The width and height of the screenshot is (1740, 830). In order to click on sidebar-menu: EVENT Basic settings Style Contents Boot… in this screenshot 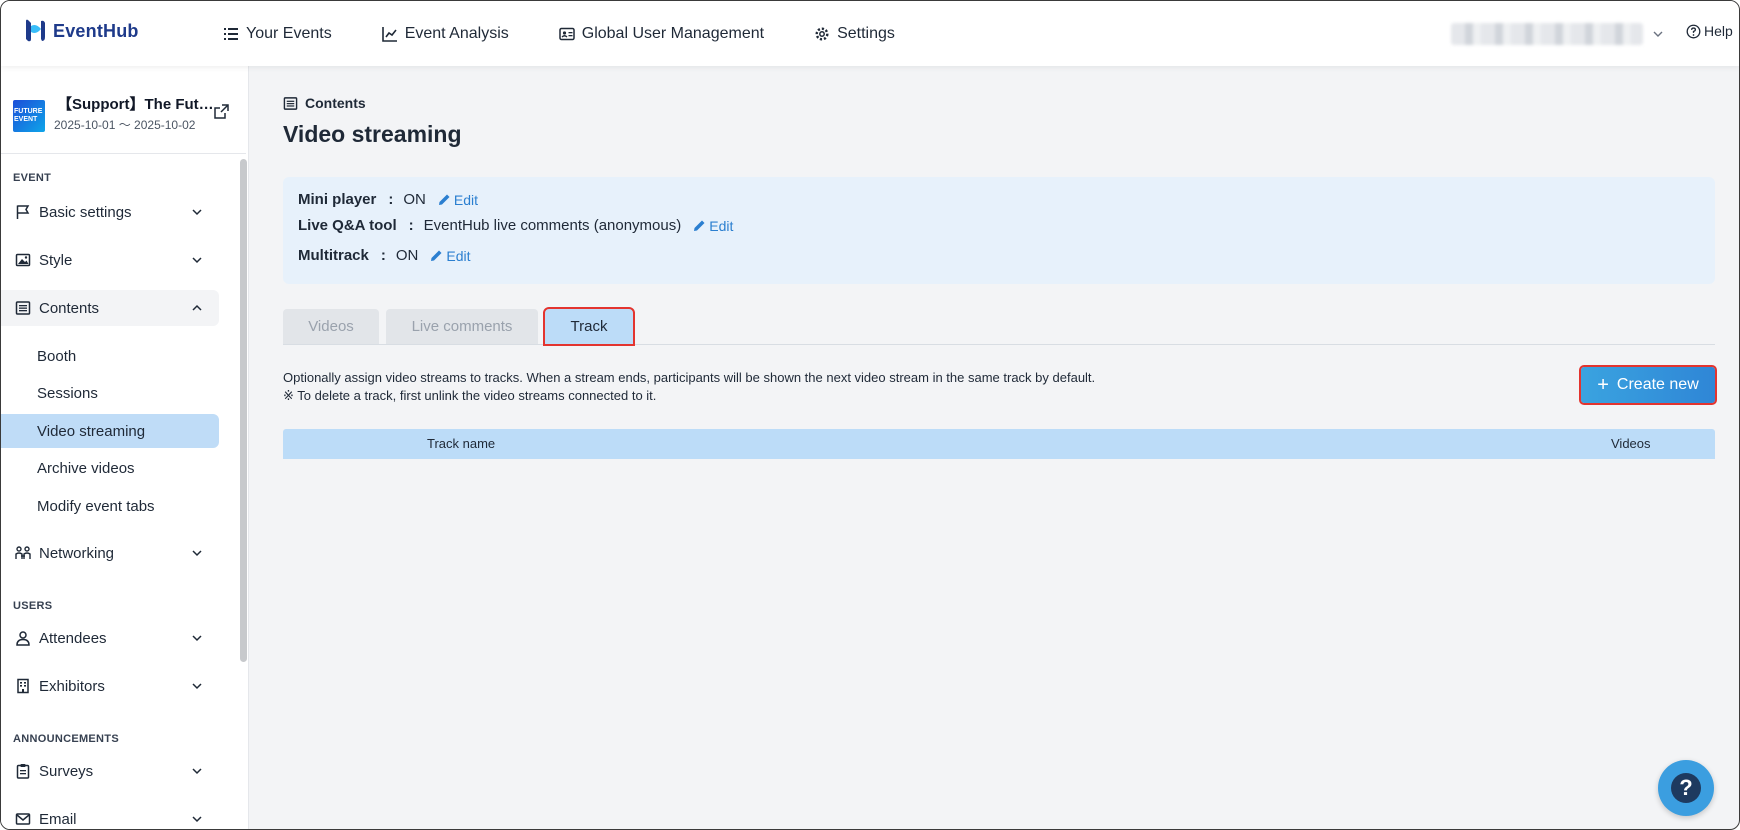, I will do `click(119, 491)`.